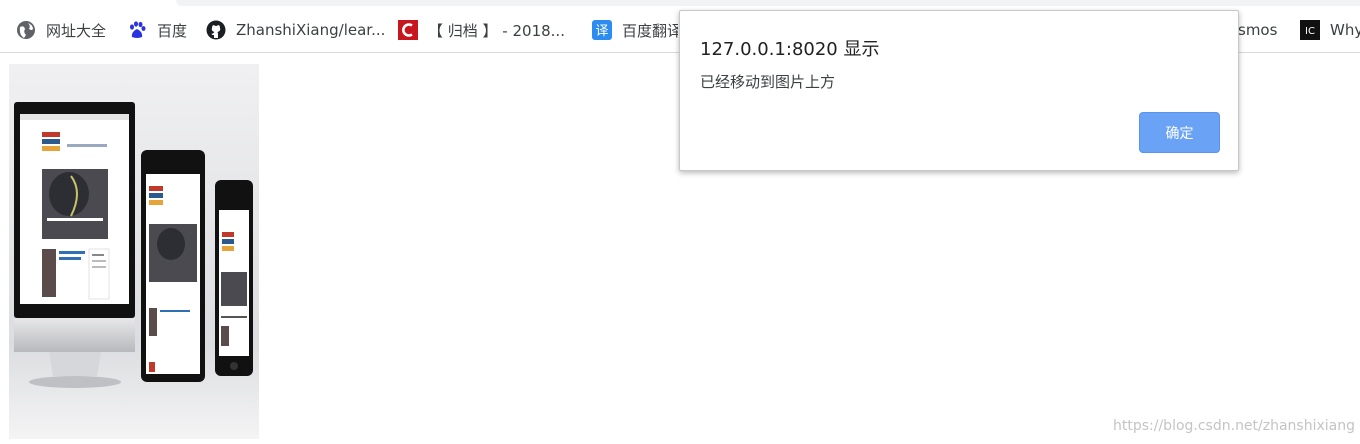  What do you see at coordinates (1345, 30) in the screenshot?
I see `bookmark-label: Why` at bounding box center [1345, 30].